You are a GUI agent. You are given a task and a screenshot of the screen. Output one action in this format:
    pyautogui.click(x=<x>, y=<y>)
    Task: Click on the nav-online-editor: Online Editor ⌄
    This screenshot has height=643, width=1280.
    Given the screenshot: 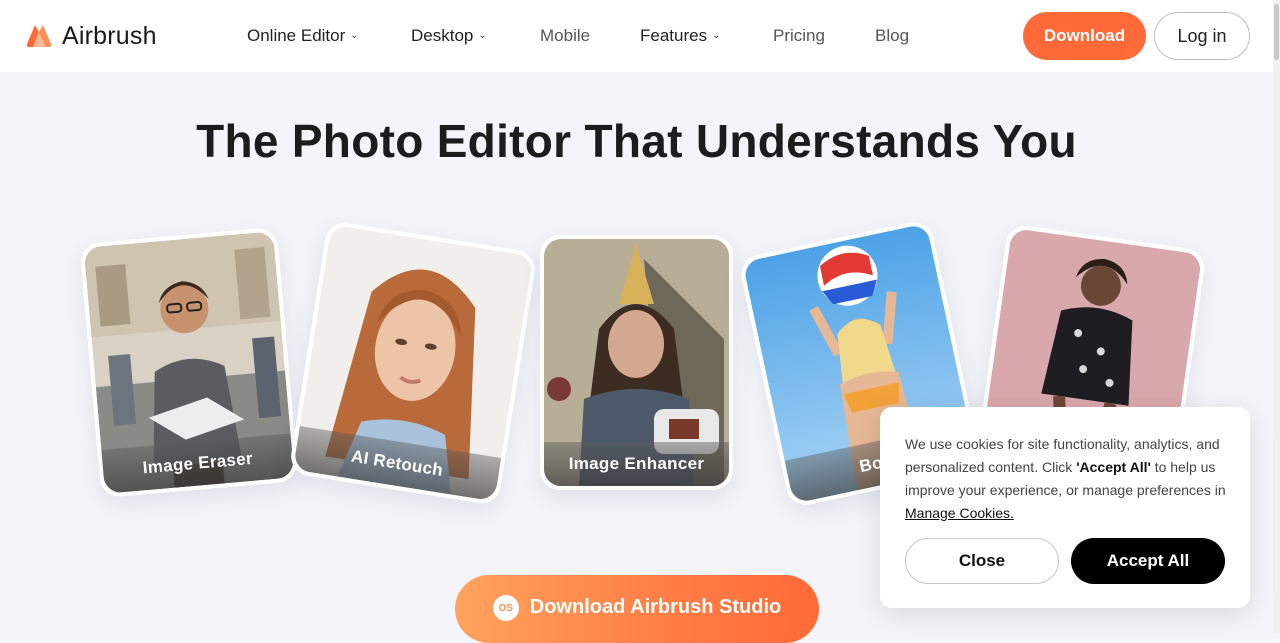 What is the action you would take?
    pyautogui.click(x=303, y=36)
    